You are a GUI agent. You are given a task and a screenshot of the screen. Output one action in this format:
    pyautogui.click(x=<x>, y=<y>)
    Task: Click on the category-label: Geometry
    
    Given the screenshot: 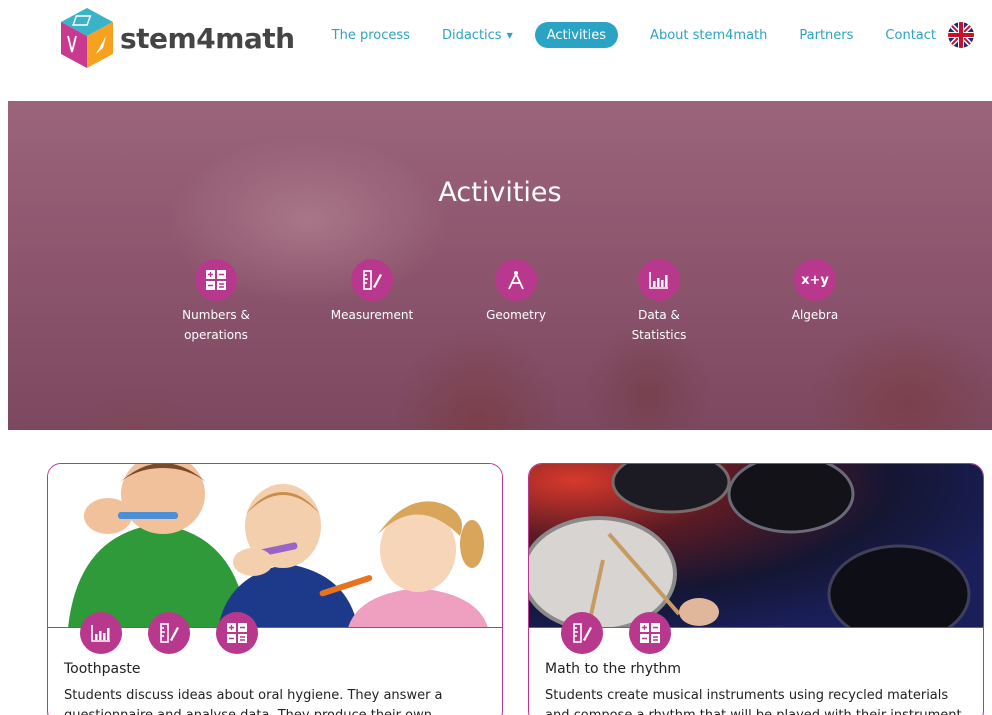 What is the action you would take?
    pyautogui.click(x=516, y=315)
    